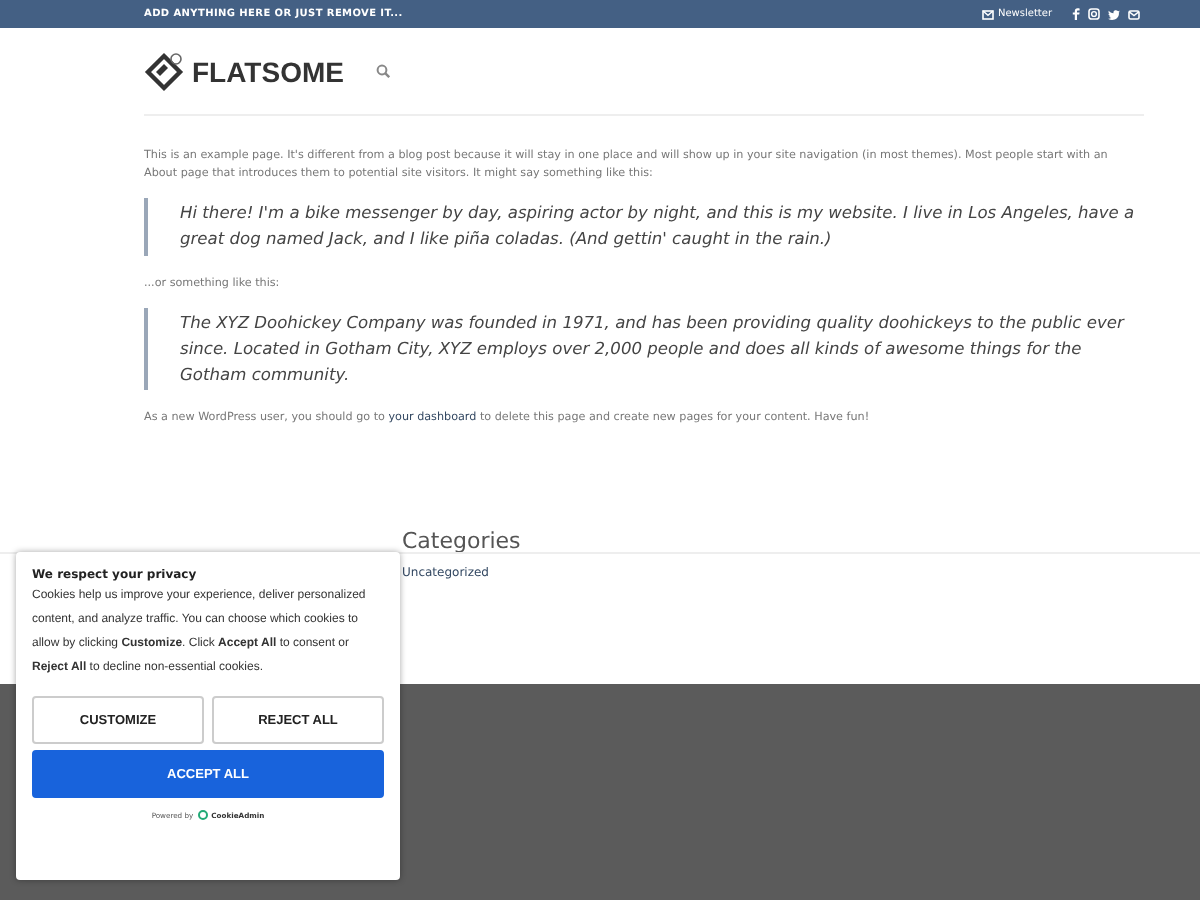 This screenshot has width=1200, height=900. Describe the element at coordinates (164, 71) in the screenshot. I see `logo-icon` at that location.